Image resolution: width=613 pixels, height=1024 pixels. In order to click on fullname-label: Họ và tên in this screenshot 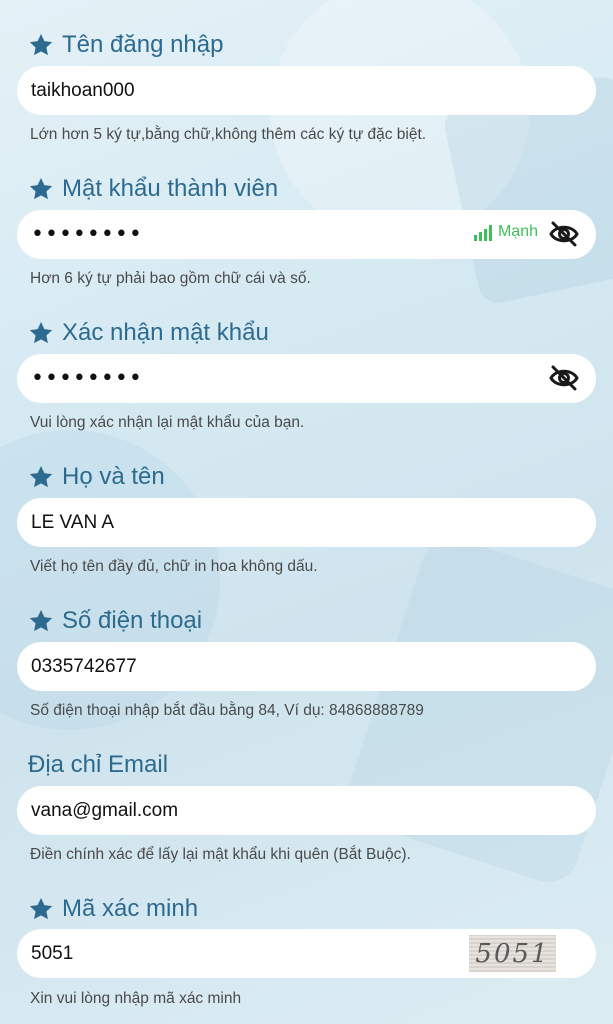, I will do `click(113, 476)`.